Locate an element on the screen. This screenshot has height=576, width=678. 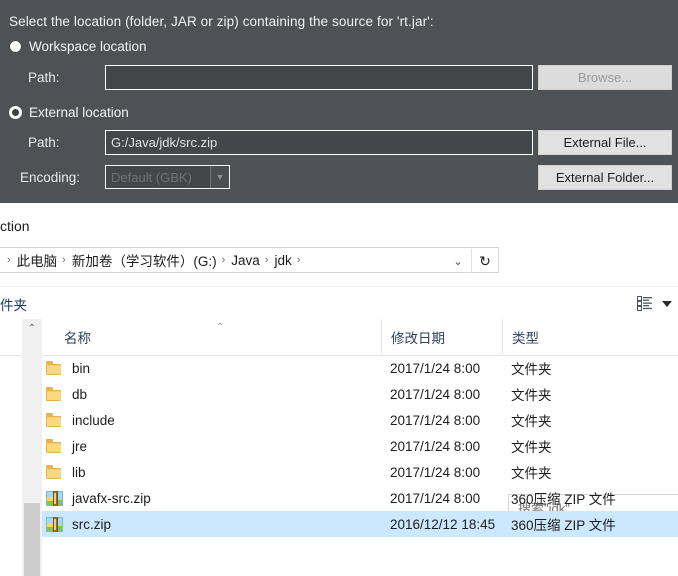
file-name: jre is located at coordinates (80, 446).